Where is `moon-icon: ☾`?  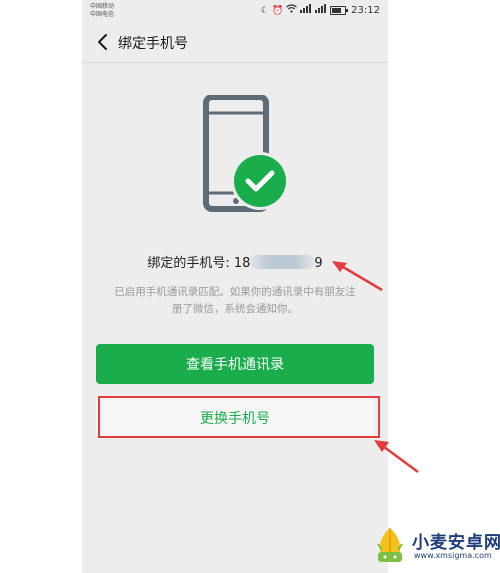 moon-icon: ☾ is located at coordinates (264, 10).